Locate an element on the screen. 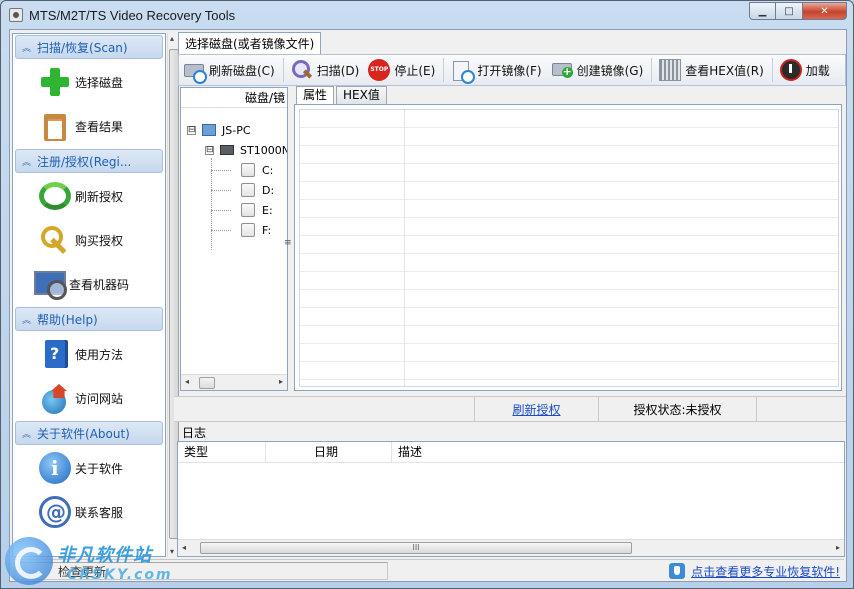  section-title: 帮助(Help) is located at coordinates (67, 319).